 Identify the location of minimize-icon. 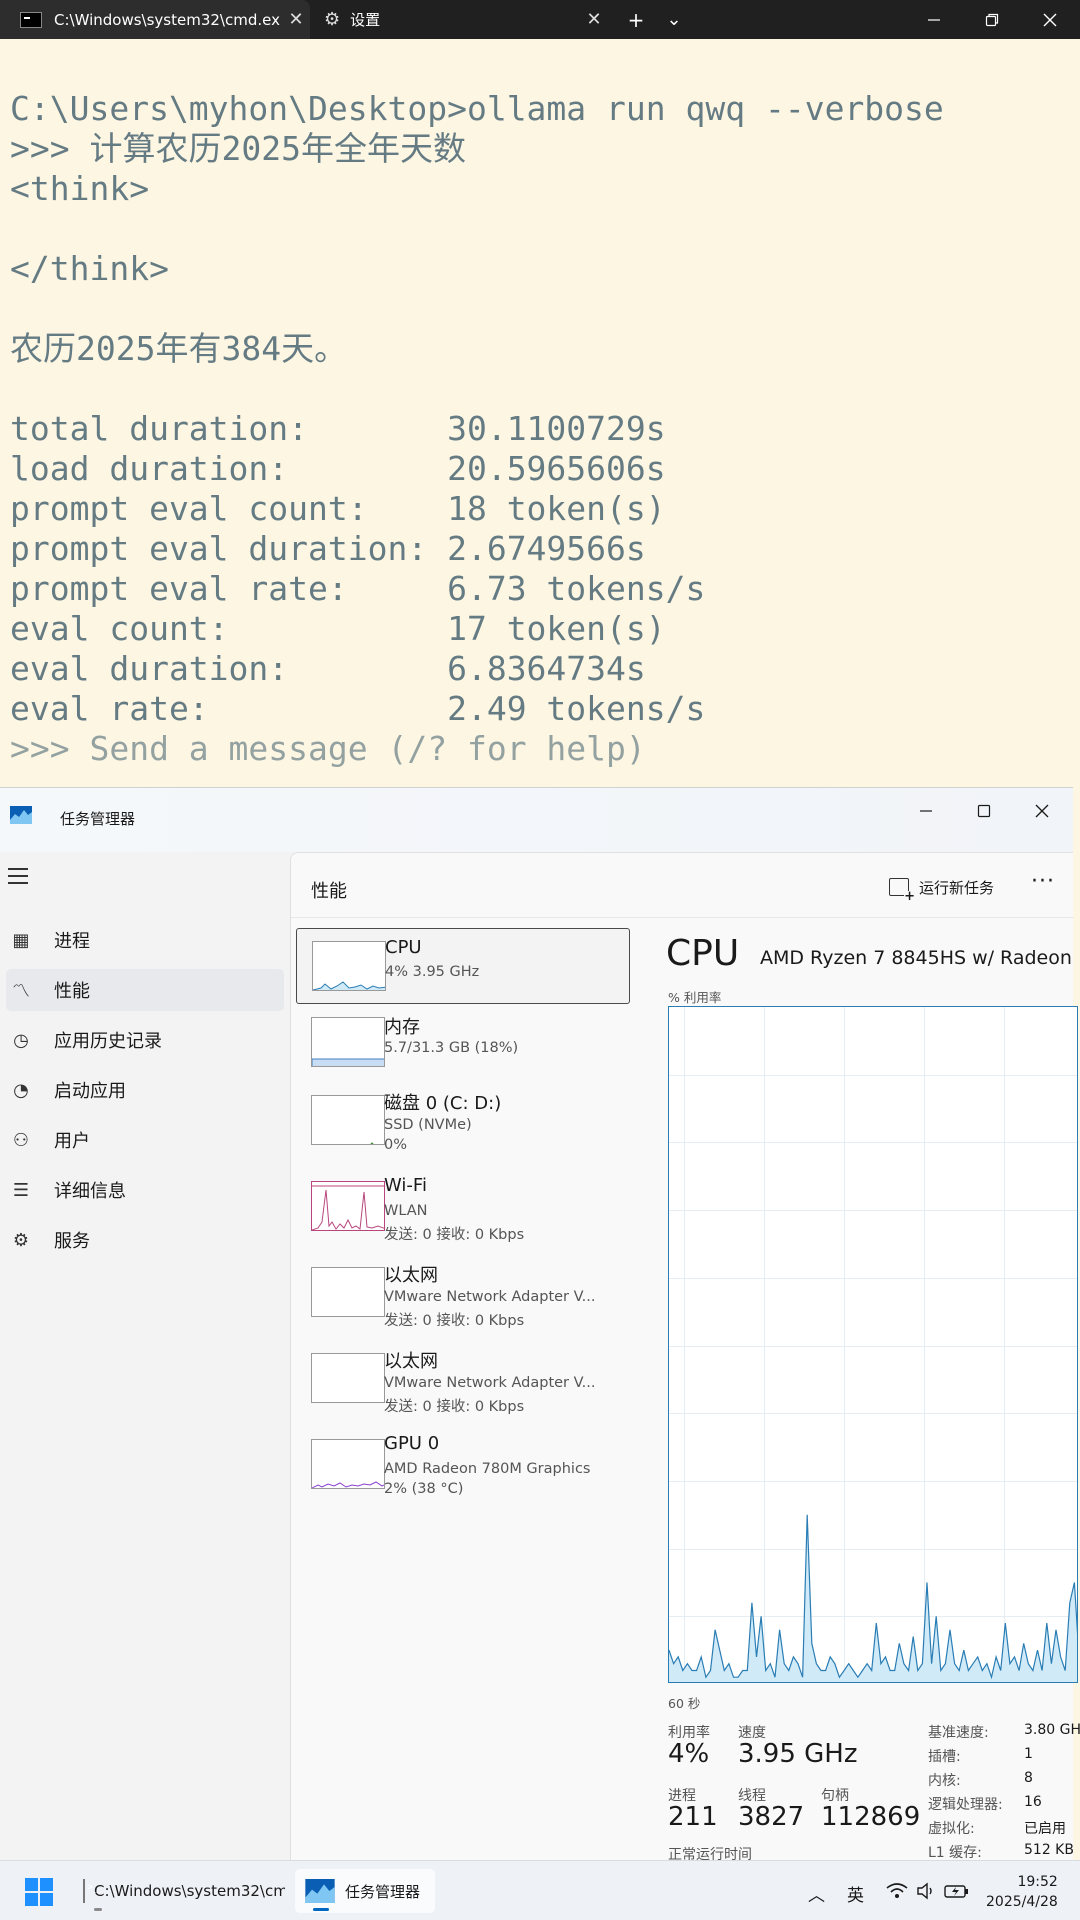
(926, 811).